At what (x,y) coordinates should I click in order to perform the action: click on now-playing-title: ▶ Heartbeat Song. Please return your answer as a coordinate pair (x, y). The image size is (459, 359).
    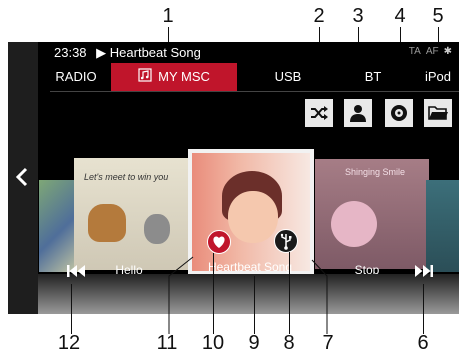
    Looking at the image, I should click on (148, 52).